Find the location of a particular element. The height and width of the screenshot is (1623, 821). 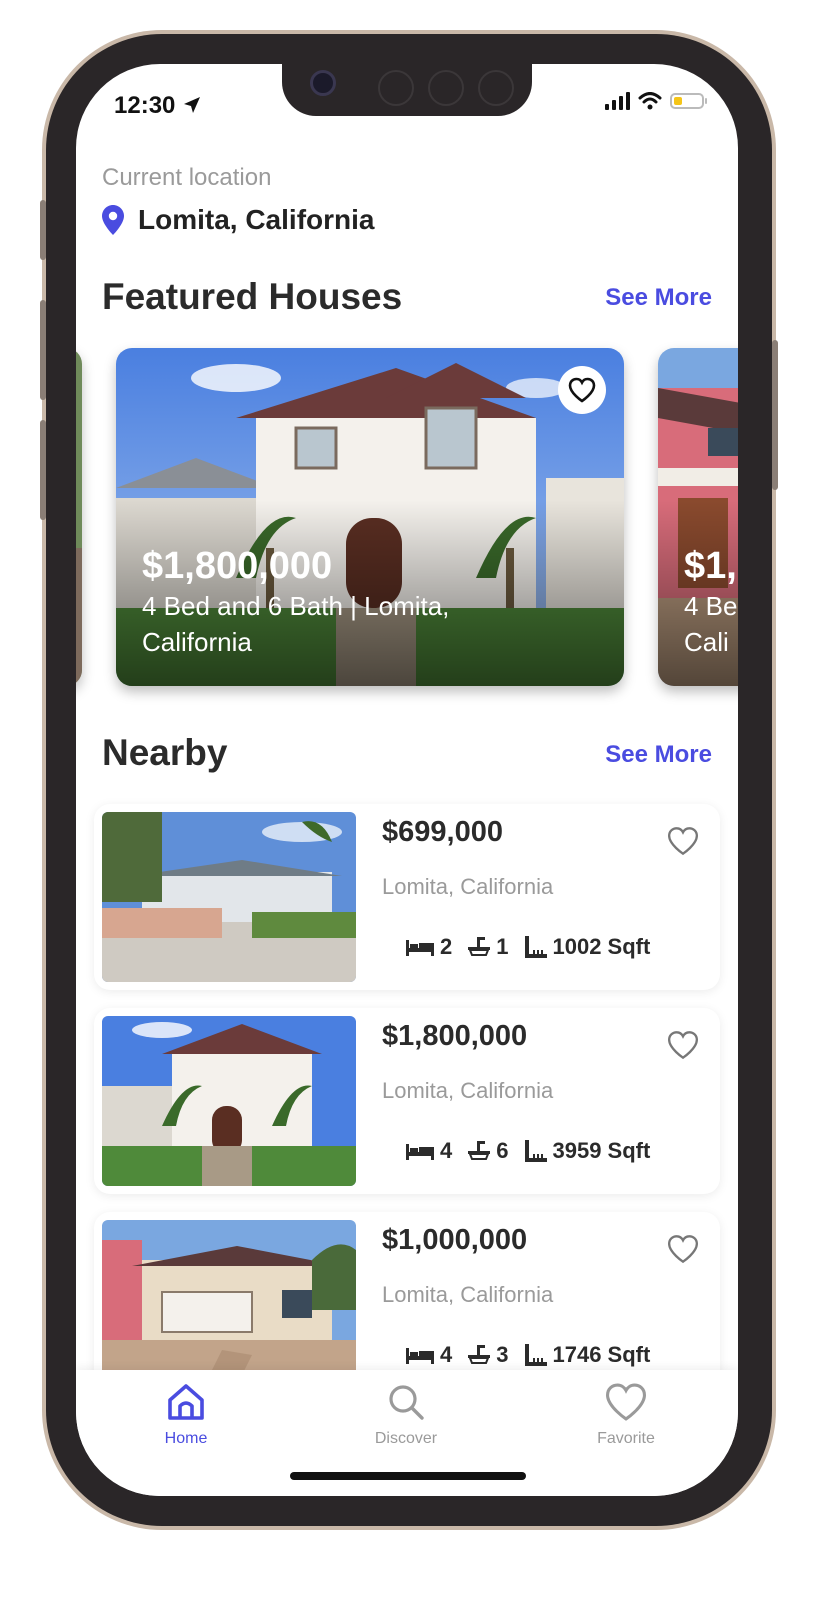

home-indicator is located at coordinates (408, 1476).